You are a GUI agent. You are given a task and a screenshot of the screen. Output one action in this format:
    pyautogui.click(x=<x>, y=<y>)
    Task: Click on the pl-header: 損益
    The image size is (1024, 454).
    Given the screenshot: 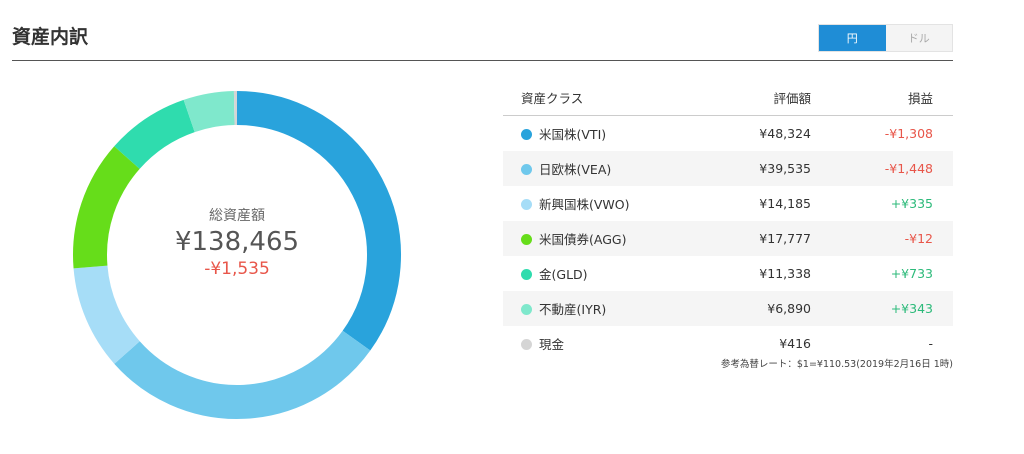 What is the action you would take?
    pyautogui.click(x=882, y=98)
    